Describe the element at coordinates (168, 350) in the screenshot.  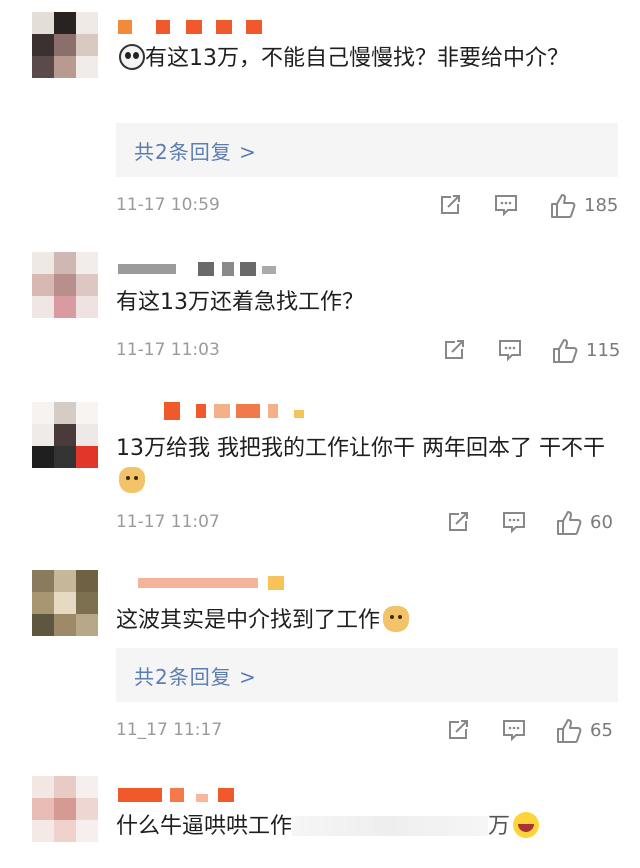
I see `timestamp: 11-17 11:03` at that location.